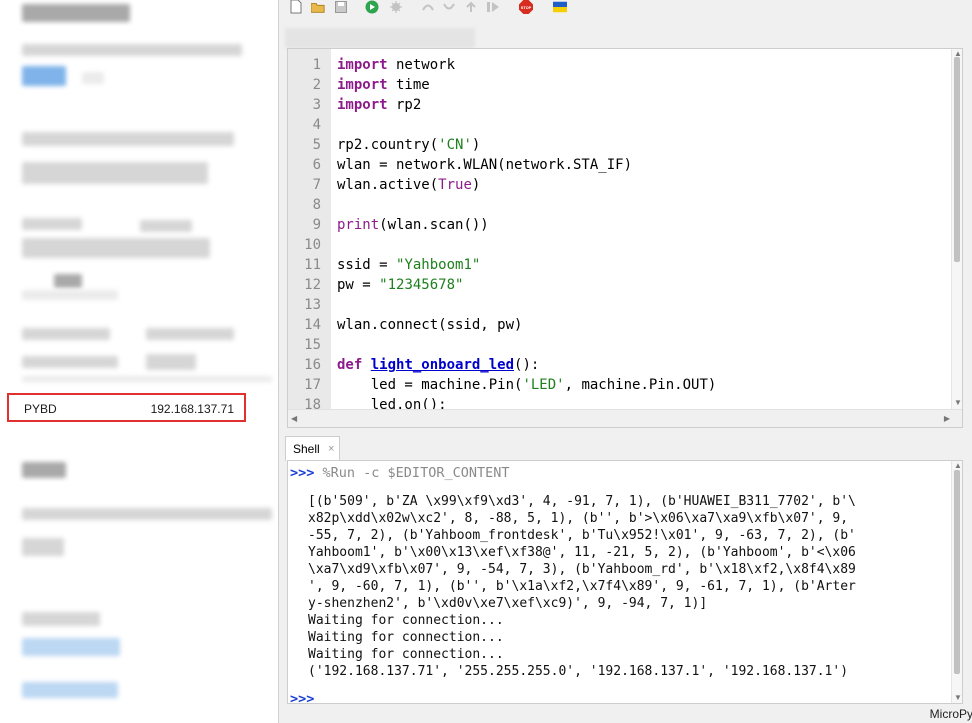 The image size is (972, 723). I want to click on code-line: 7 wlan.active(True), so click(620, 185).